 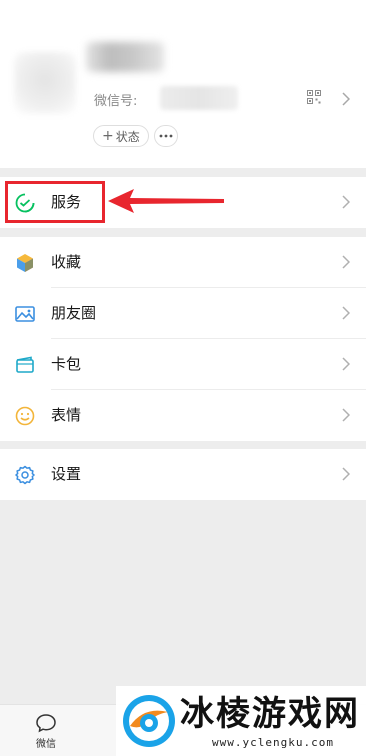 I want to click on watermark-title: 冰棱游戏网, so click(x=270, y=714).